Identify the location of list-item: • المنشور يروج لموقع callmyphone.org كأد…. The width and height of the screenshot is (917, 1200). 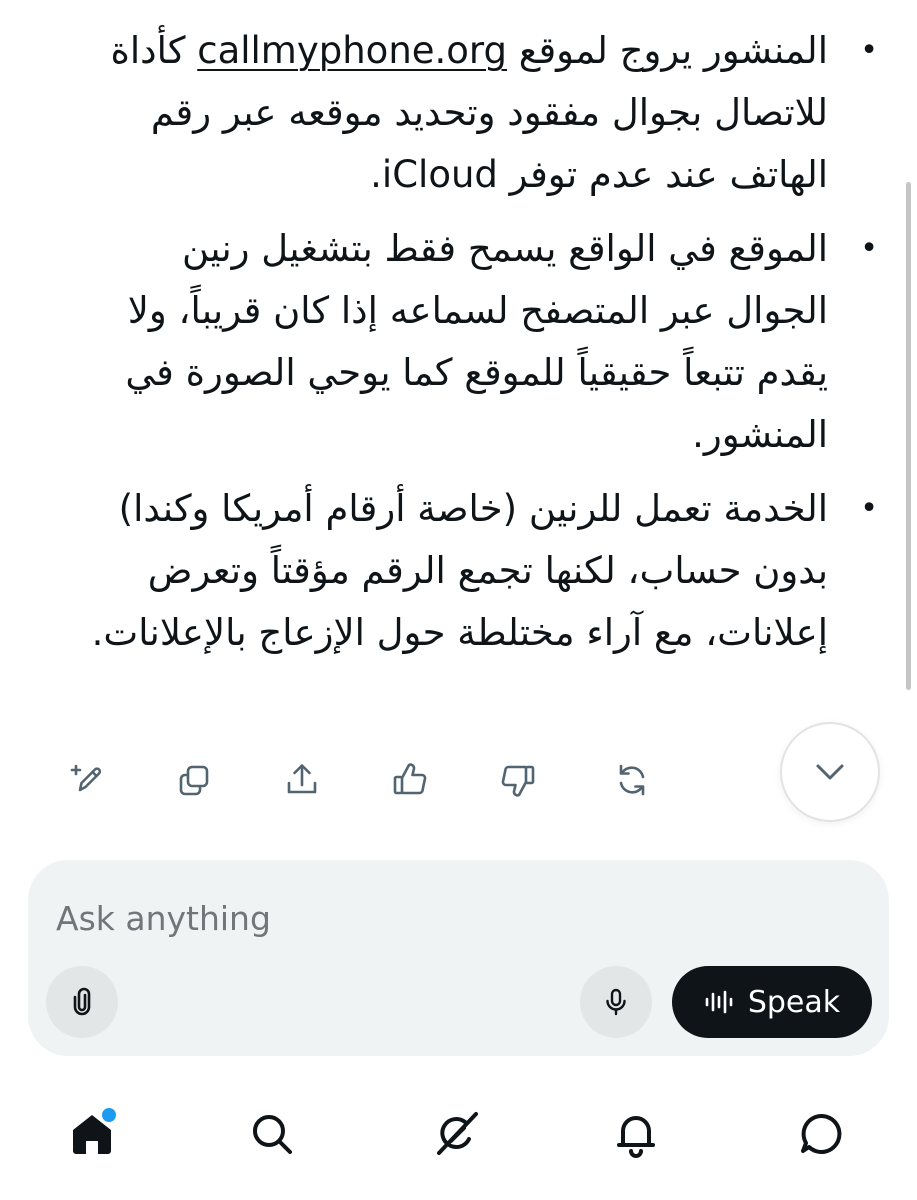
(480, 113).